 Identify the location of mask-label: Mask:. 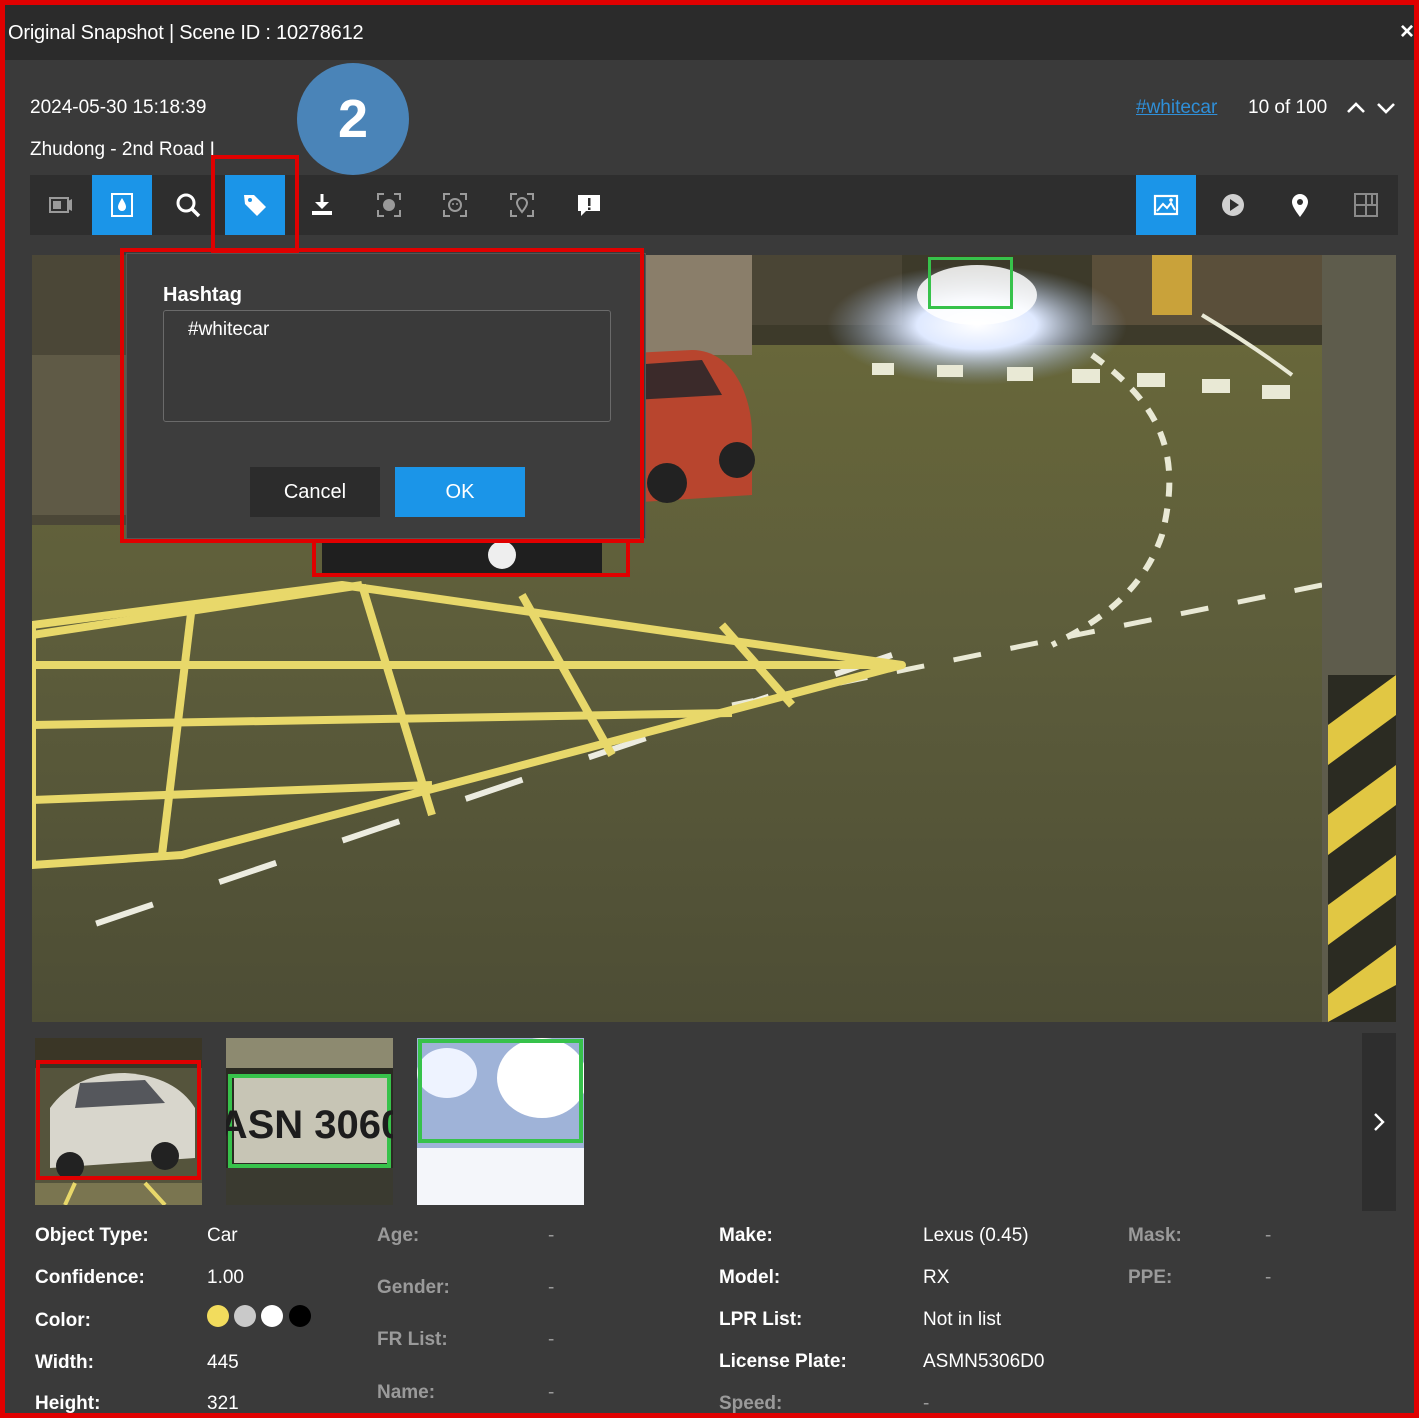
(1155, 1235).